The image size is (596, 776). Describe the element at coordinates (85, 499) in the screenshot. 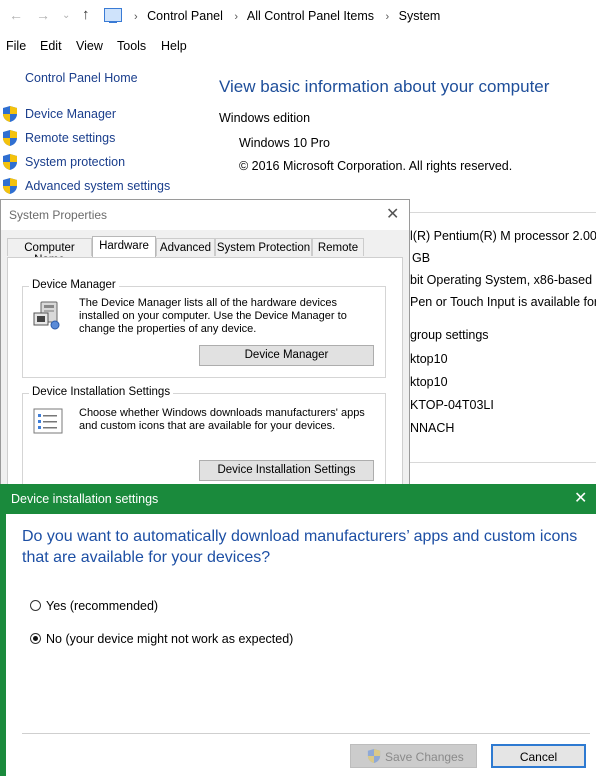

I see `dialog-title: Device installation settings` at that location.